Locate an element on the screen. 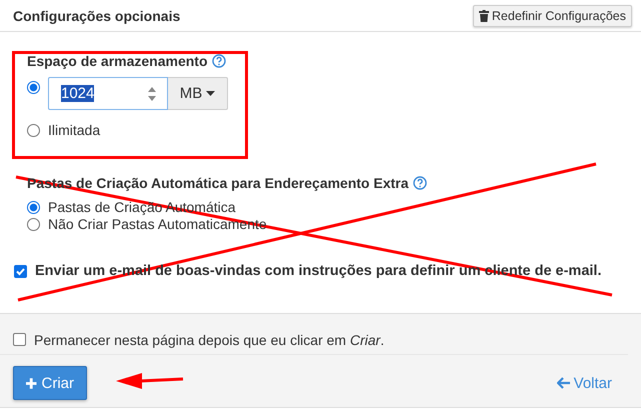  plus-icon is located at coordinates (31, 383).